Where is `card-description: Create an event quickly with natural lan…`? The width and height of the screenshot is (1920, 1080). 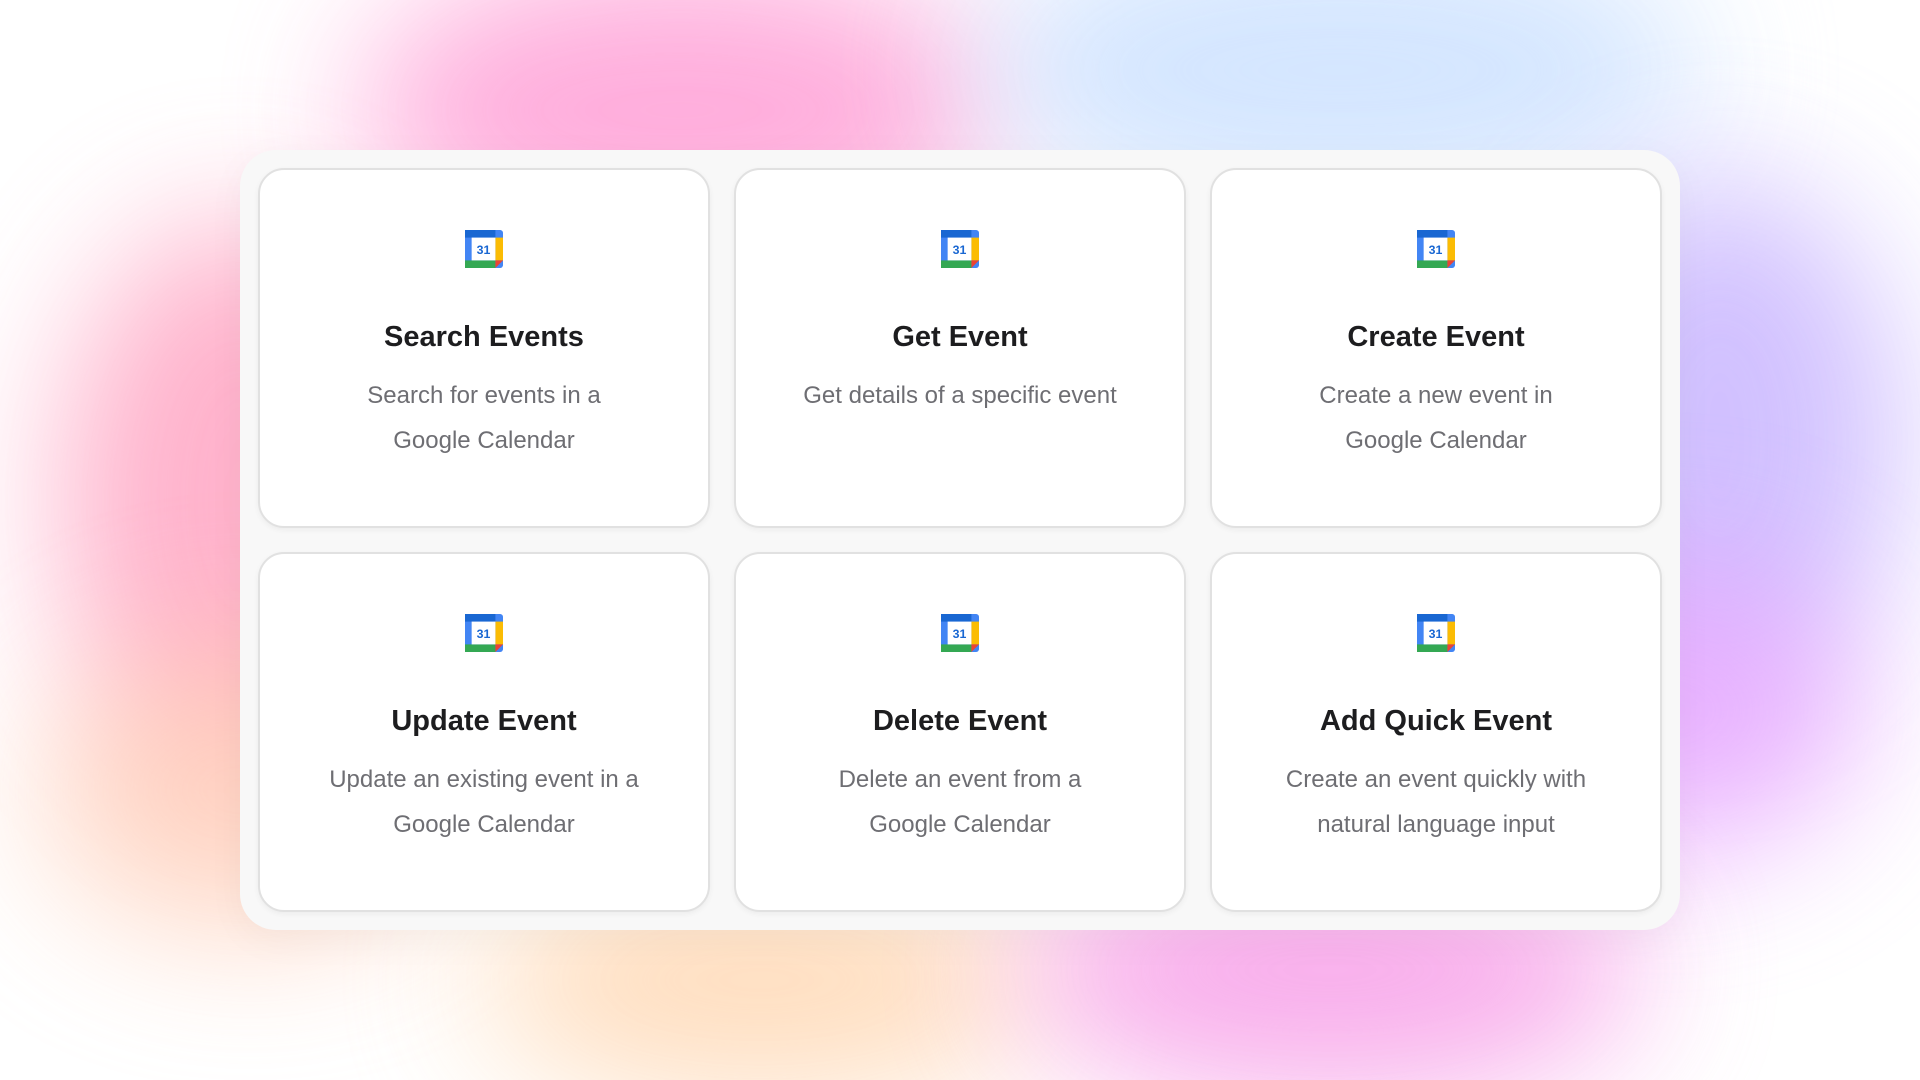 card-description: Create an event quickly with natural lan… is located at coordinates (1436, 802).